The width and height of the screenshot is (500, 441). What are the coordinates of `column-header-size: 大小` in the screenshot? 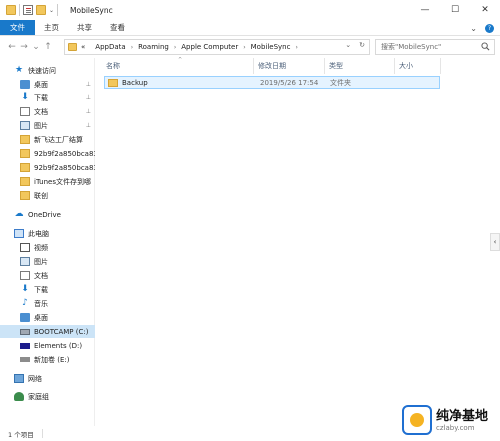 It's located at (406, 66).